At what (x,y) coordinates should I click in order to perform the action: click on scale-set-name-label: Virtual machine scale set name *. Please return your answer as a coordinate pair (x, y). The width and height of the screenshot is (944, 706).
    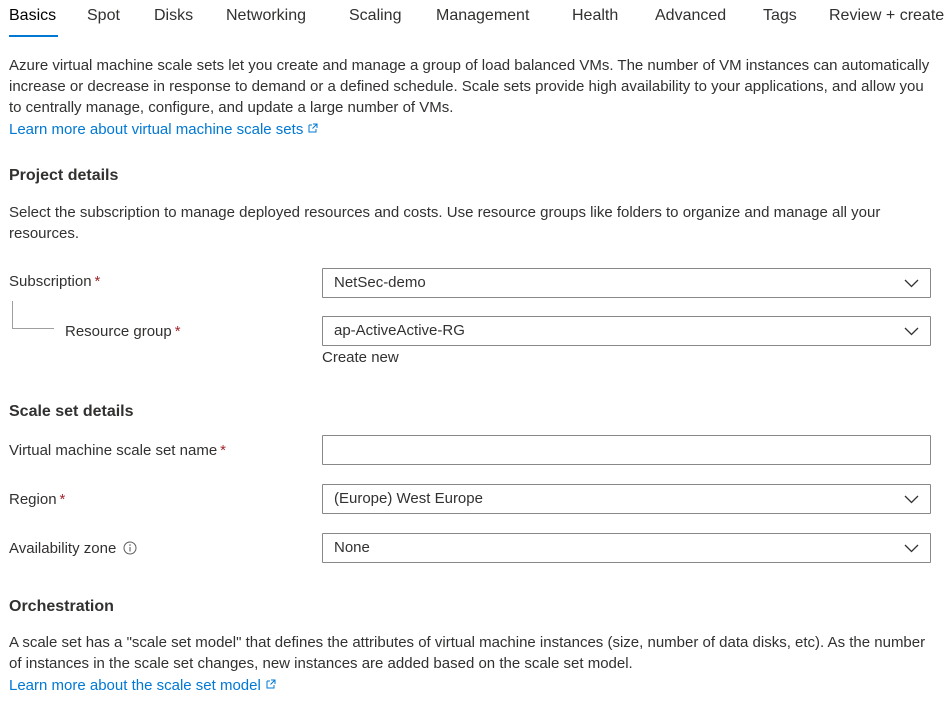
    Looking at the image, I should click on (117, 450).